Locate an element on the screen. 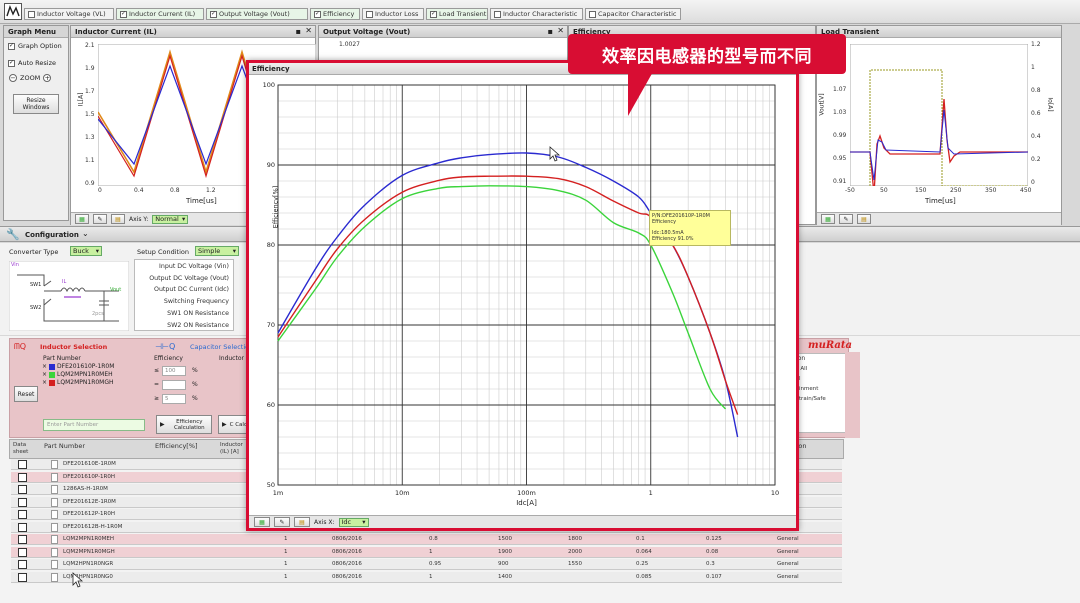 The height and width of the screenshot is (603, 1080). axis-y-label: Axis Y: is located at coordinates (139, 219).